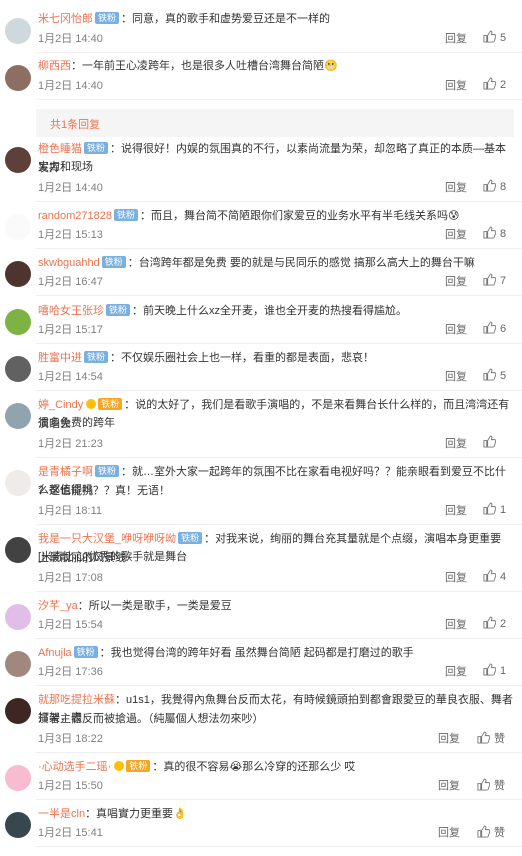  What do you see at coordinates (70, 235) in the screenshot?
I see `timestamp: 1月2日 15:13` at bounding box center [70, 235].